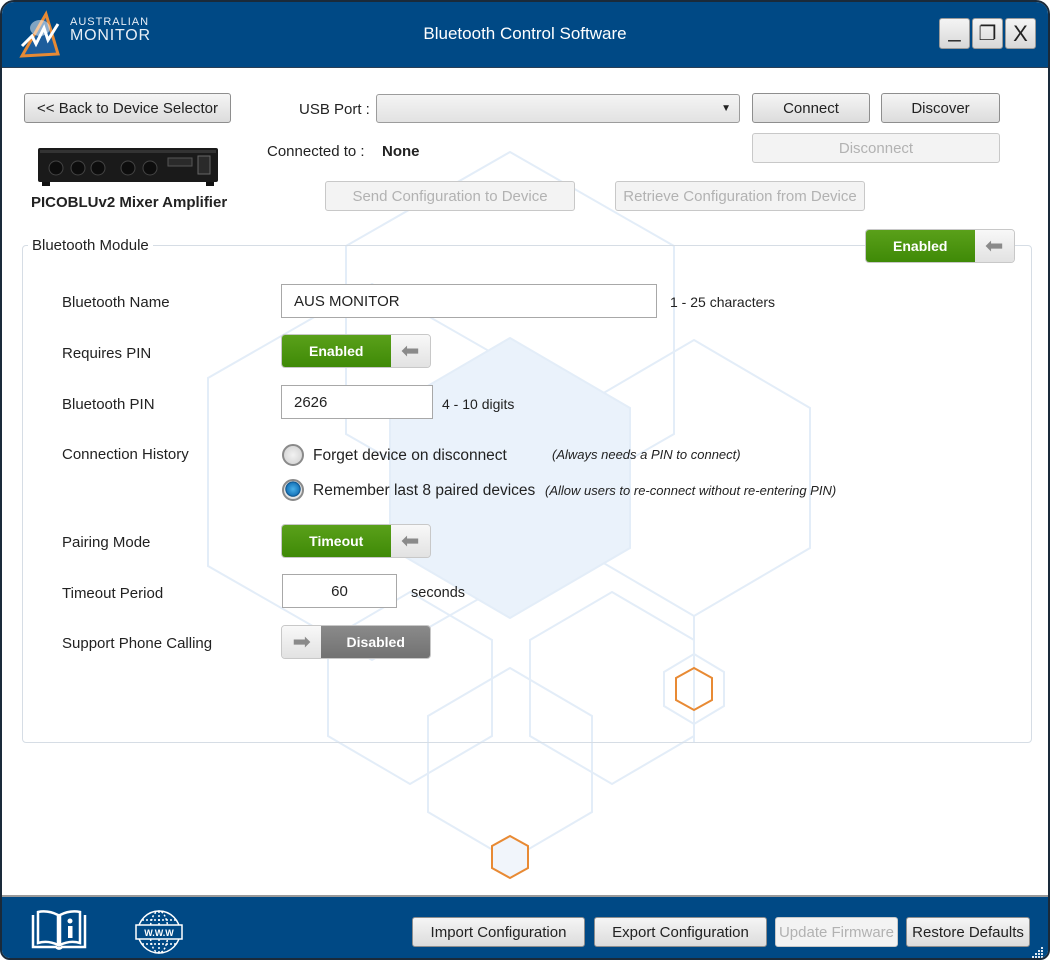 The height and width of the screenshot is (960, 1050). I want to click on chevron-down-icon: ▼, so click(726, 108).